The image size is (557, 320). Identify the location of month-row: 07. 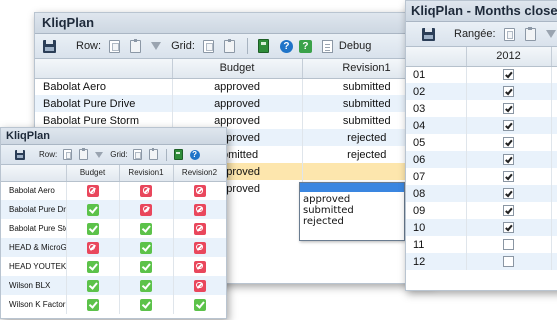
(481, 176).